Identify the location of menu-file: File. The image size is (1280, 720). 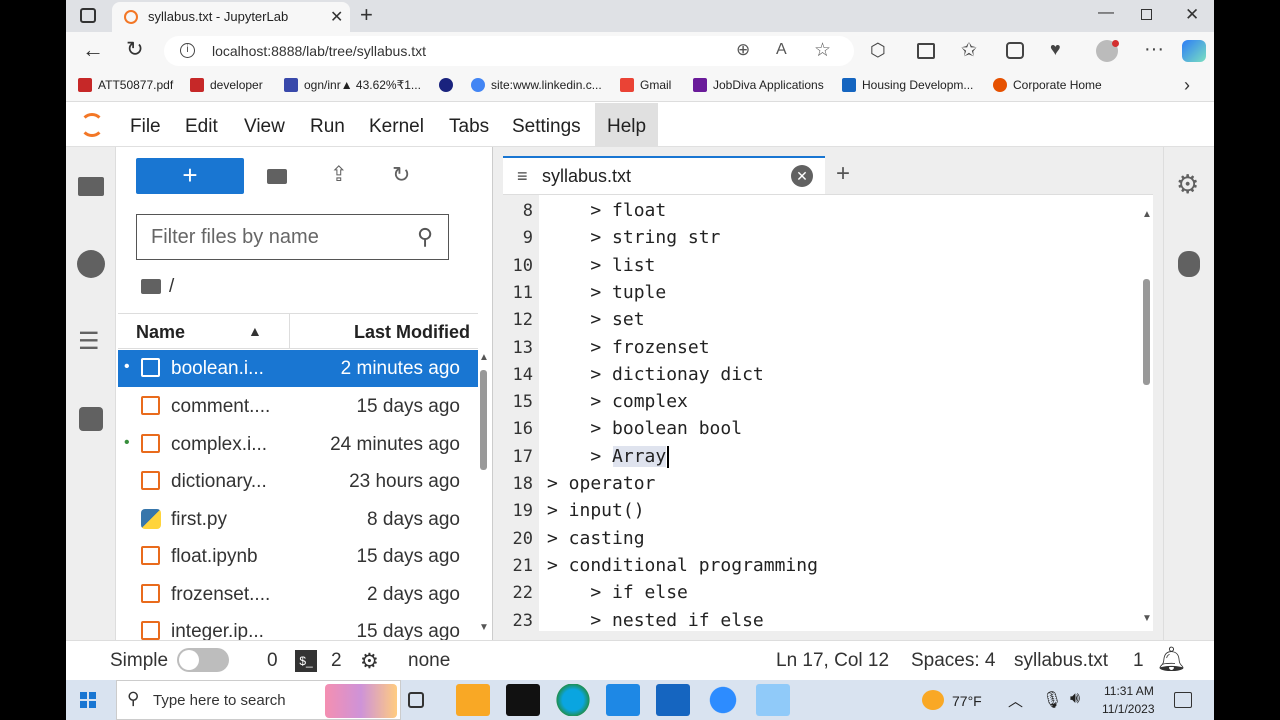
(145, 127).